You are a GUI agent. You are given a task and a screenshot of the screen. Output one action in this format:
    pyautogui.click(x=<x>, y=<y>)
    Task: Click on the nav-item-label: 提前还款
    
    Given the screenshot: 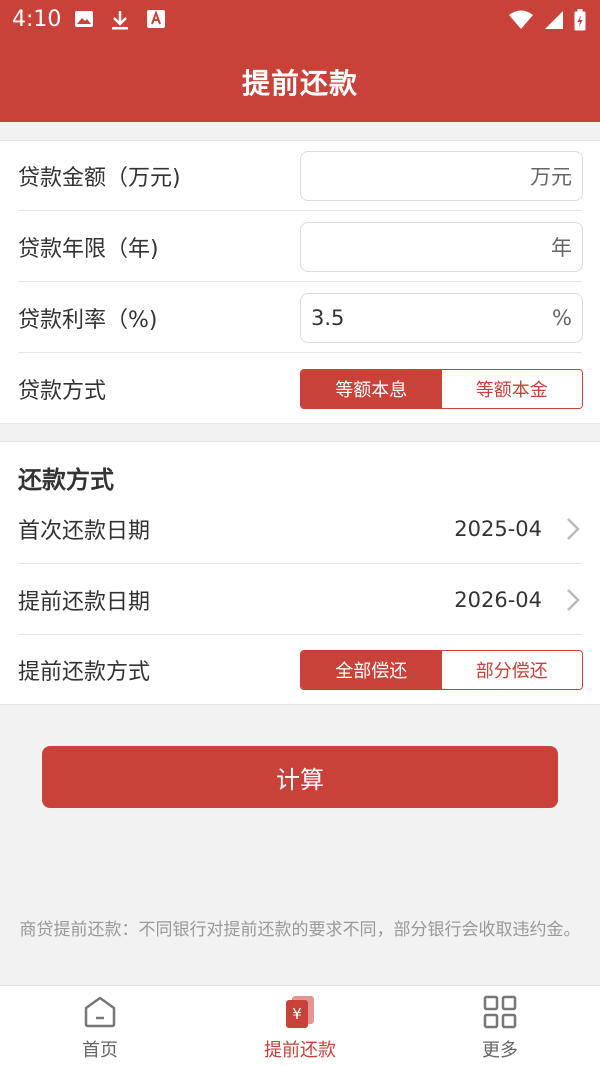 What is the action you would take?
    pyautogui.click(x=300, y=1050)
    